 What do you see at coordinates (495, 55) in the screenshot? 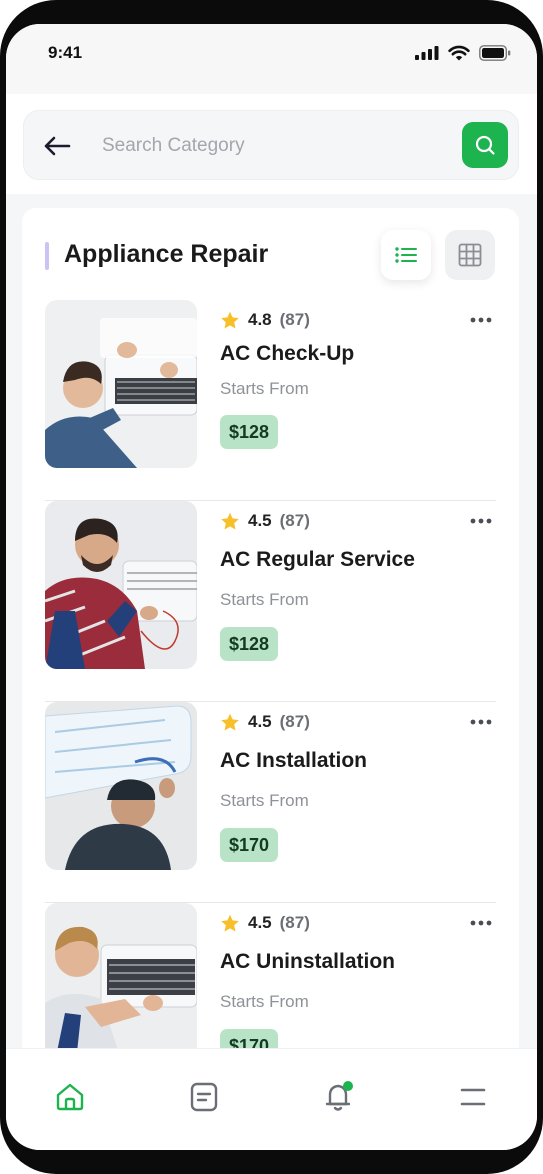
I see `battery-icon` at bounding box center [495, 55].